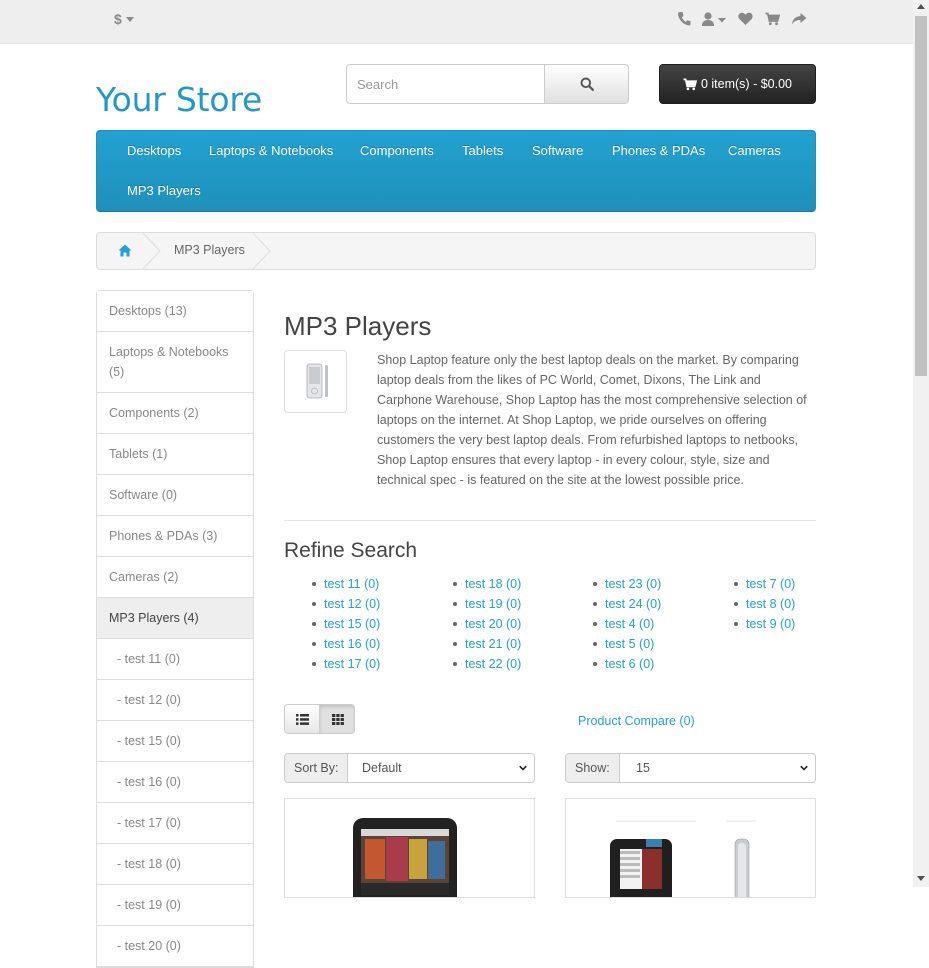 The image size is (929, 968). What do you see at coordinates (633, 584) in the screenshot?
I see `refine-link-label: test 23 (0)` at bounding box center [633, 584].